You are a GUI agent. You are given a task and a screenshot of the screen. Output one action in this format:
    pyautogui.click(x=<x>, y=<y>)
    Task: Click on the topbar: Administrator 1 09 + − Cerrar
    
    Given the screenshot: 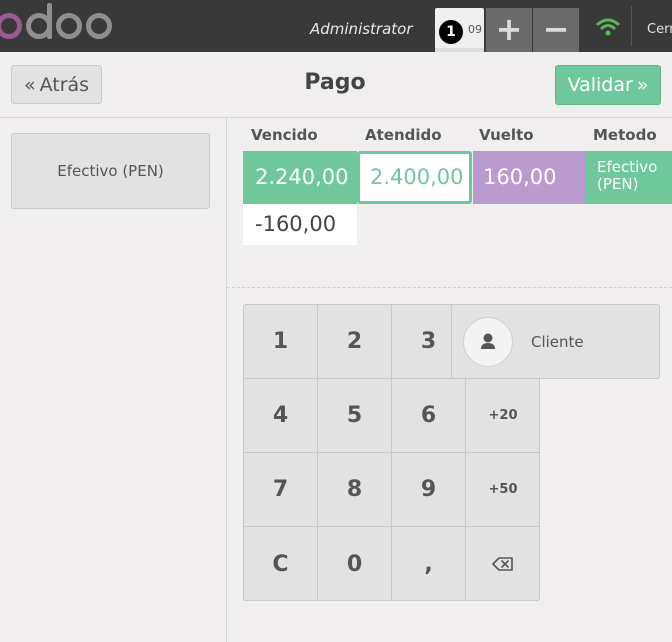 What is the action you would take?
    pyautogui.click(x=336, y=26)
    